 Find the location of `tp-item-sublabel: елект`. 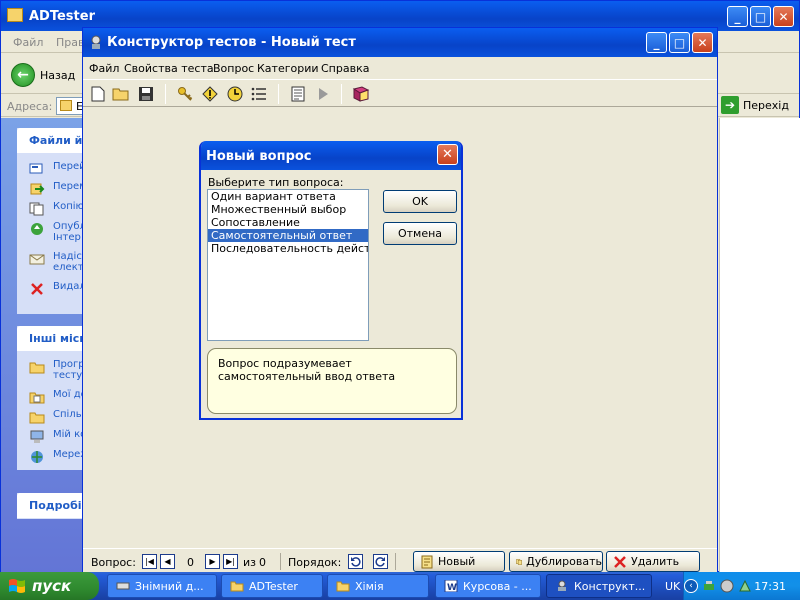

tp-item-sublabel: елект is located at coordinates (68, 267).